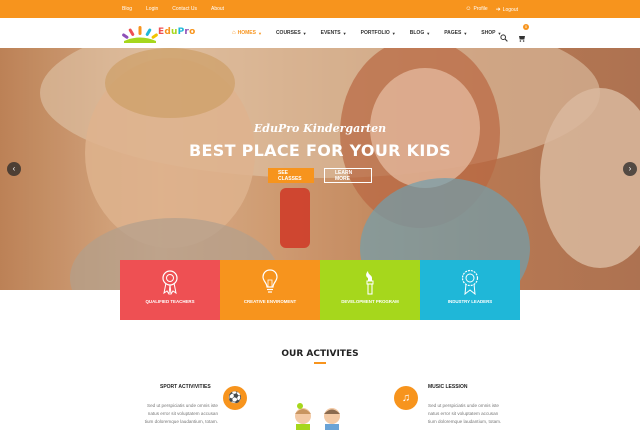 This screenshot has height=430, width=640. Describe the element at coordinates (127, 9) in the screenshot. I see `top-link-blog: Blog` at that location.